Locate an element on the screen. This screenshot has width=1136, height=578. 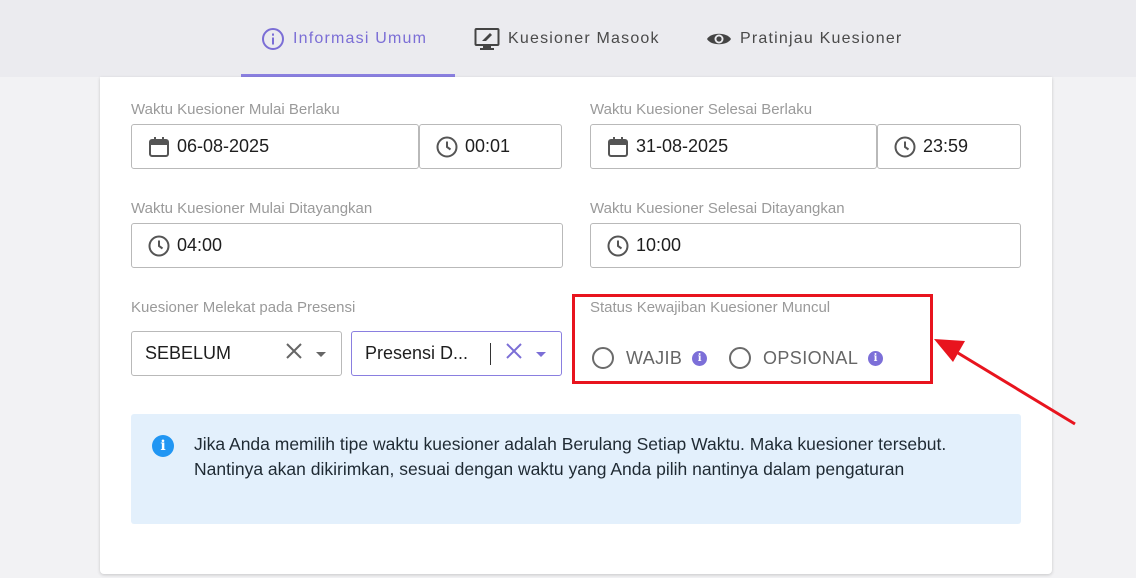
end-show-time-field: 10:00 is located at coordinates (805, 245).